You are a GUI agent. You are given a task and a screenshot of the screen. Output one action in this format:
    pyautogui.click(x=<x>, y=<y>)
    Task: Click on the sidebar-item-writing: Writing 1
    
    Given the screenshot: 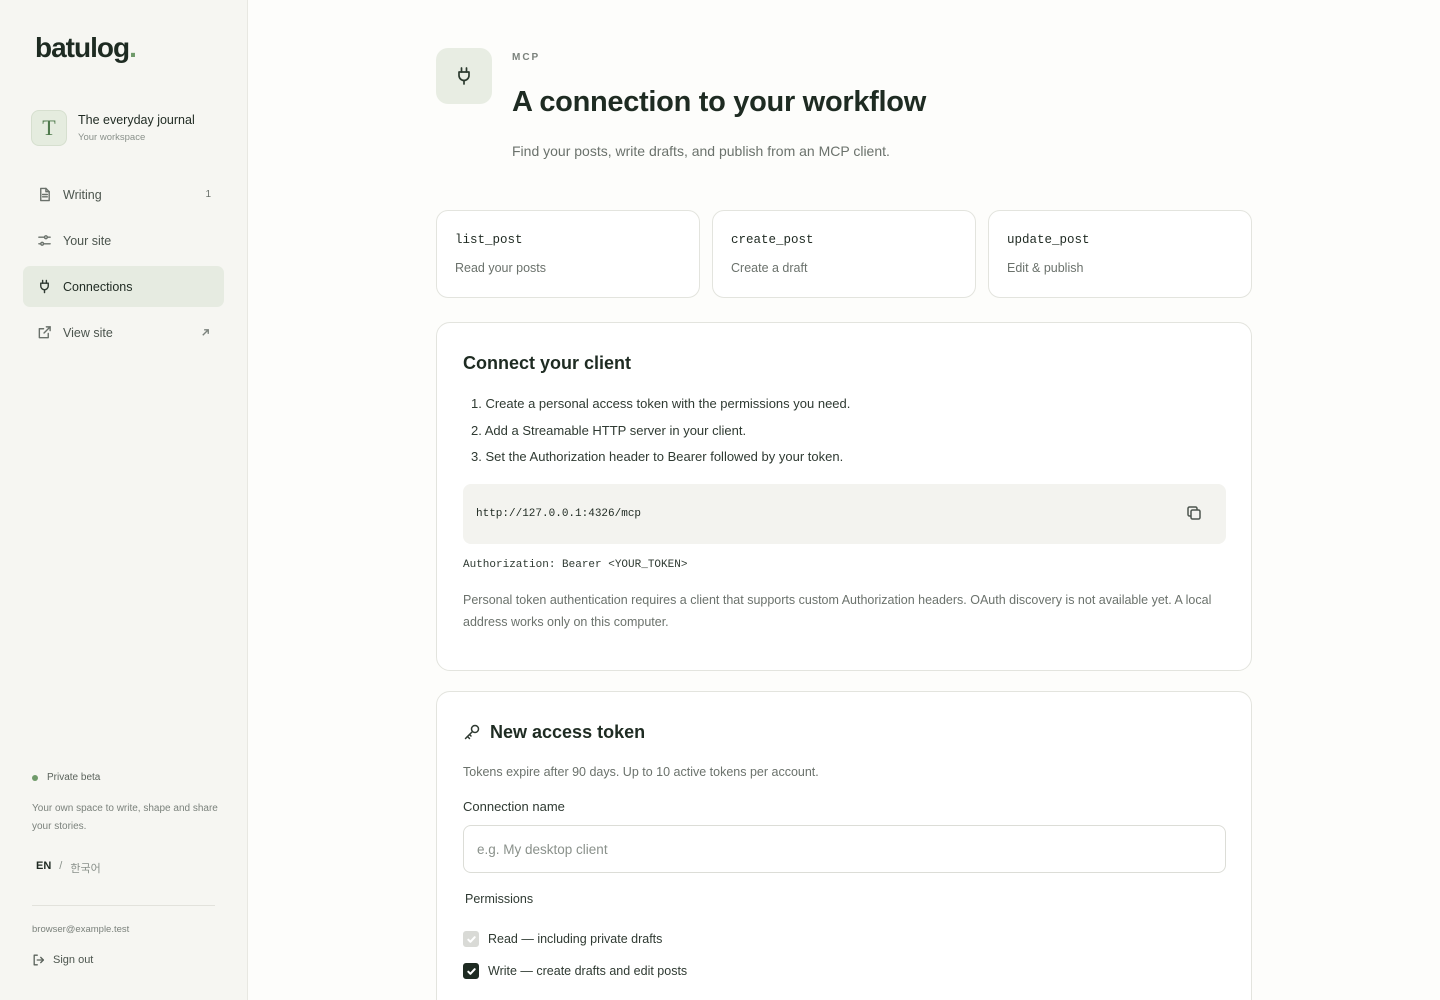 What is the action you would take?
    pyautogui.click(x=123, y=194)
    